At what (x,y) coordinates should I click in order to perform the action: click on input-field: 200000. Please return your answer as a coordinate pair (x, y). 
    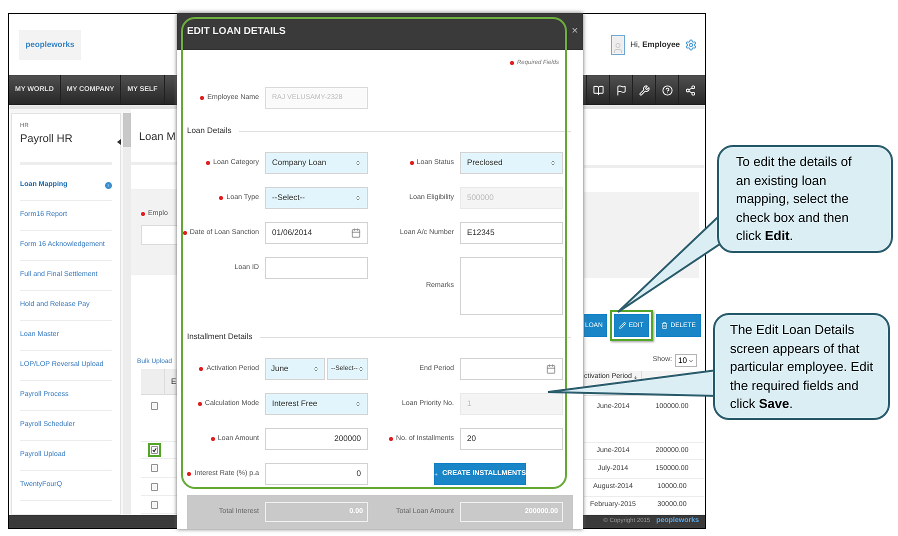
    Looking at the image, I should click on (316, 439).